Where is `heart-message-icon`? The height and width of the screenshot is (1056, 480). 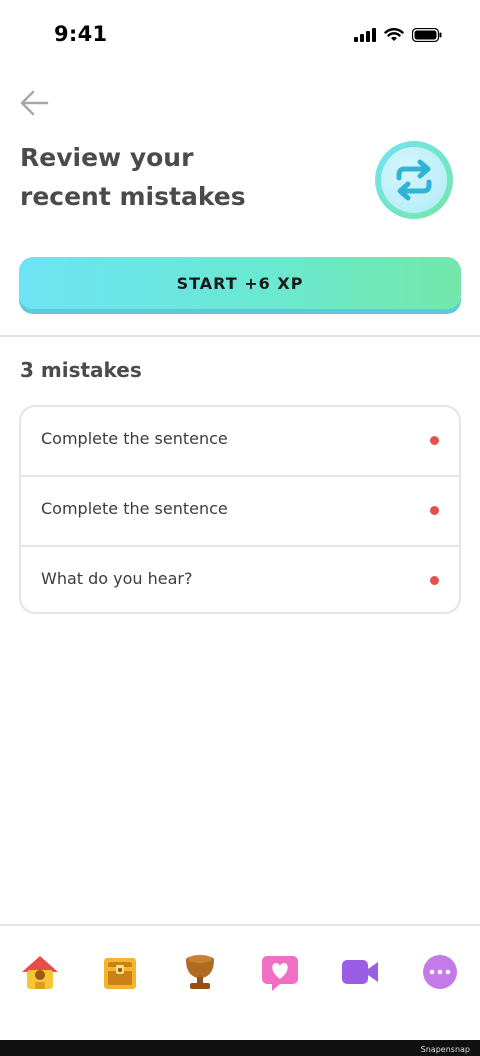 heart-message-icon is located at coordinates (280, 973).